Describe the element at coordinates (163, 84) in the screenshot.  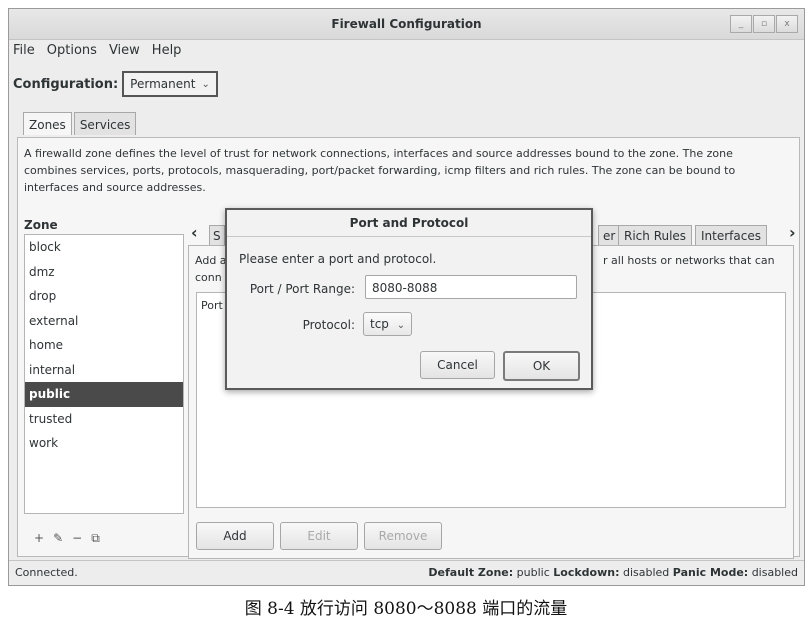
I see `configuration-value: Permanent` at that location.